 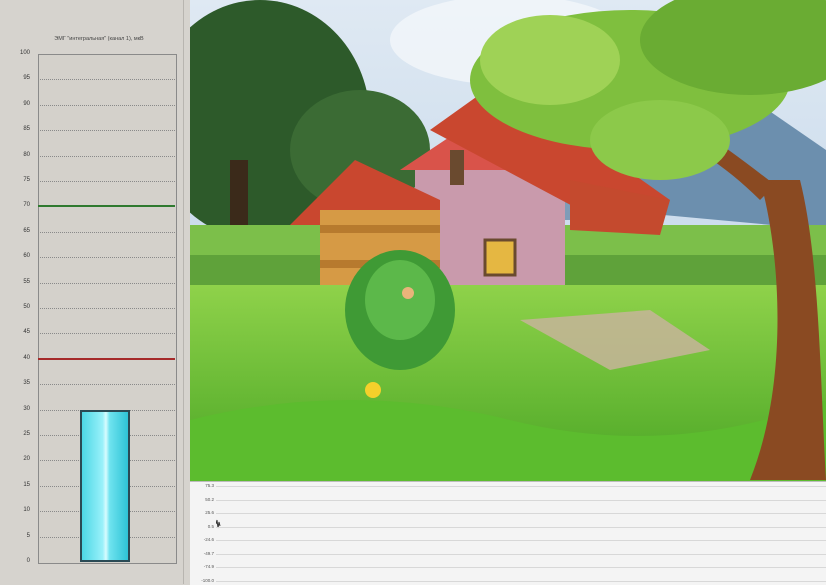 What do you see at coordinates (210, 526) in the screenshot?
I see `strip-tick-label: 0.5` at bounding box center [210, 526].